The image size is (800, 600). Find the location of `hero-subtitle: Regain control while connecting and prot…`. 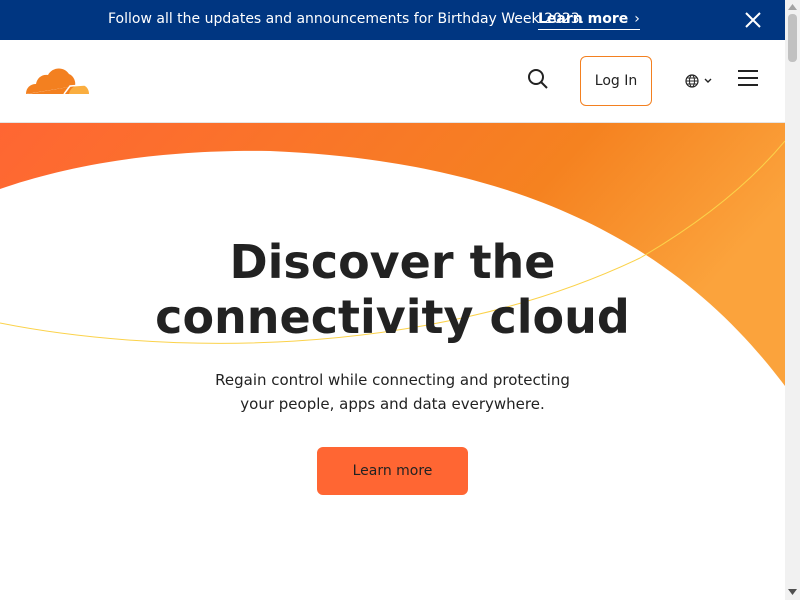

hero-subtitle: Regain control while connecting and prot… is located at coordinates (392, 392).